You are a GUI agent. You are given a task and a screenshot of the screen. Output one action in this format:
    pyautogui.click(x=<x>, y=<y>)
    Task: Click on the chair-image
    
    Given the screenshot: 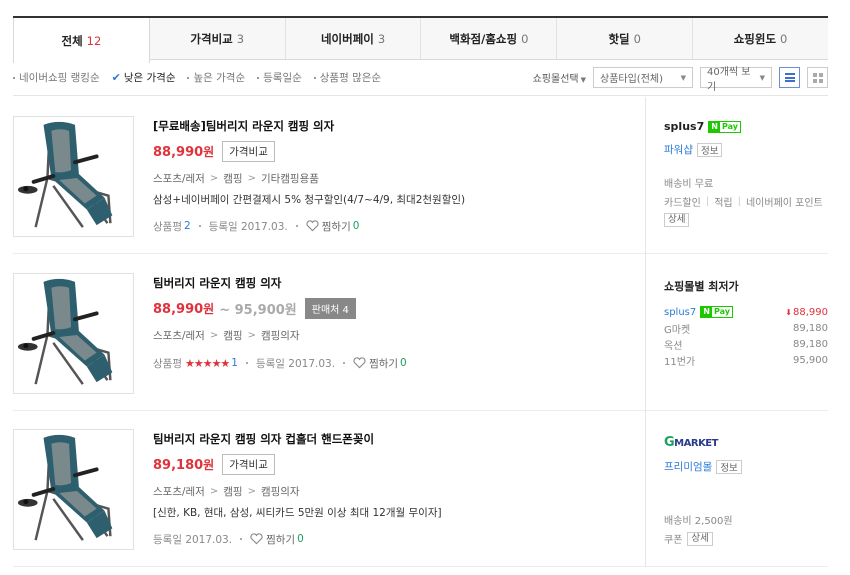 What is the action you would take?
    pyautogui.click(x=73, y=489)
    